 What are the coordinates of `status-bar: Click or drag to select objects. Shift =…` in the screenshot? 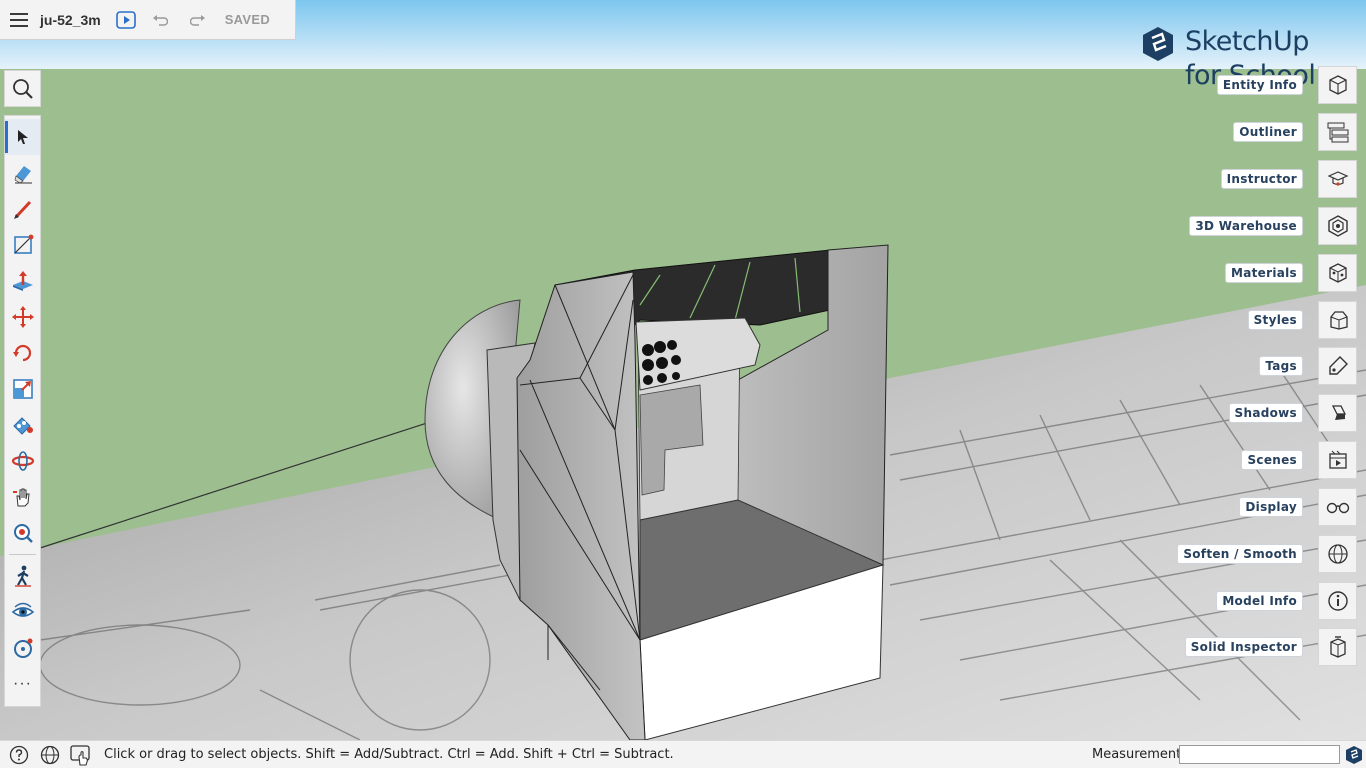 It's located at (683, 754).